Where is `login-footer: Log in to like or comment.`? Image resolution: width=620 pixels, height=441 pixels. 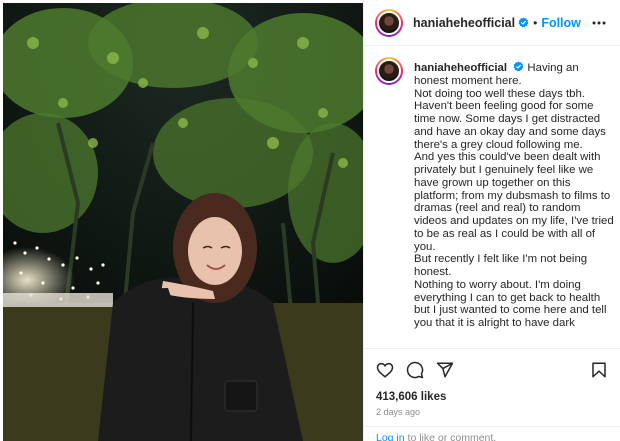 login-footer: Log in to like or comment. is located at coordinates (492, 433).